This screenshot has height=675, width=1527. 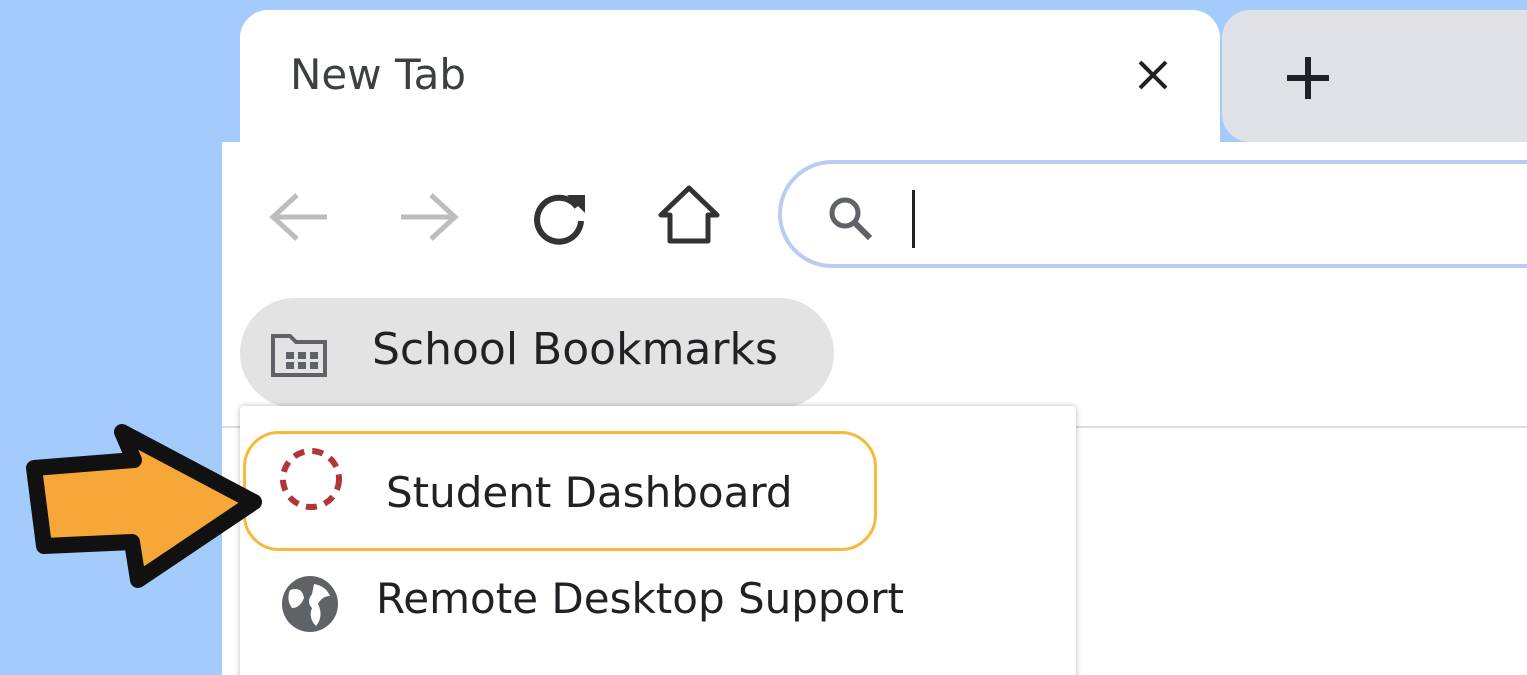 I want to click on plus-icon, so click(x=1308, y=78).